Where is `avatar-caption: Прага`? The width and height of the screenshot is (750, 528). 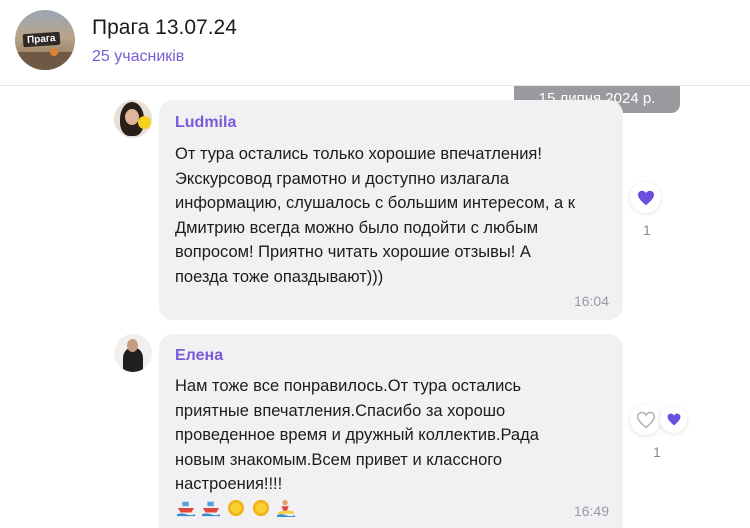 avatar-caption: Прага is located at coordinates (41, 39).